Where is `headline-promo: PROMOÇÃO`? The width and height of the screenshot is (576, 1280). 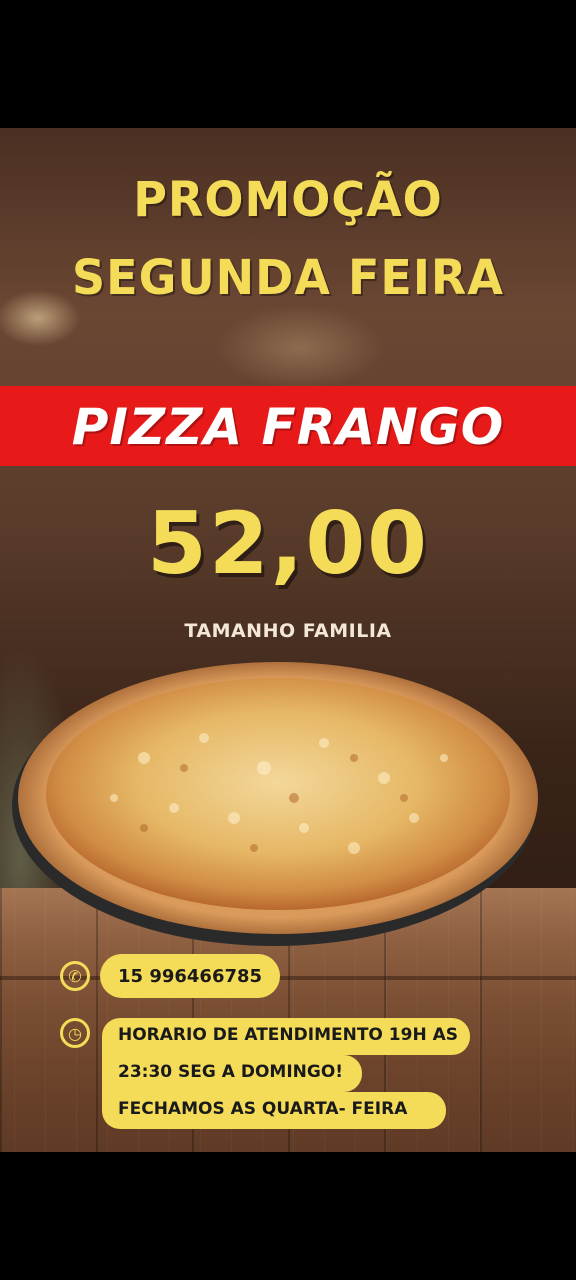
headline-promo: PROMOÇÃO is located at coordinates (288, 199).